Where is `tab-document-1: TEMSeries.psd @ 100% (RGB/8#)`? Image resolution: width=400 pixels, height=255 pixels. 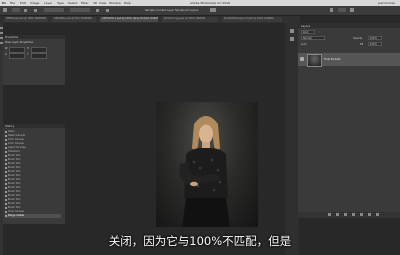
tab-document-1: TEMSeries.psd @ 100% (RGB/8#) is located at coordinates (26, 19).